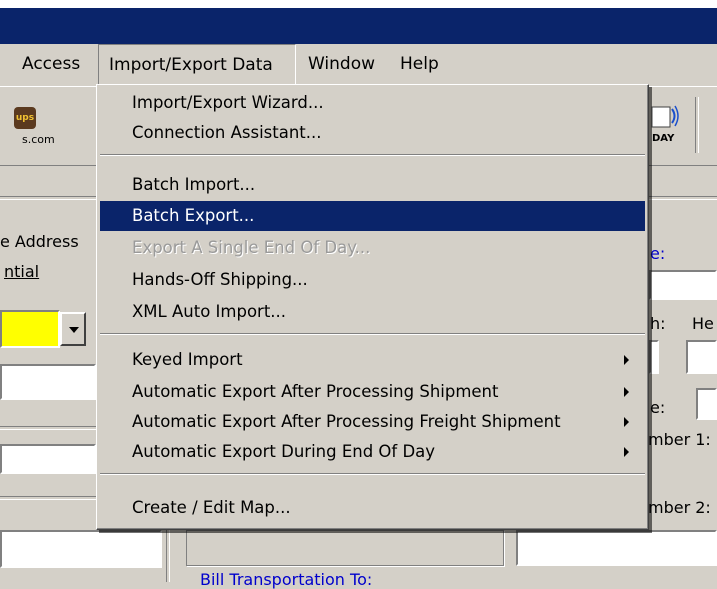  Describe the element at coordinates (341, 64) in the screenshot. I see `menu-window: Window` at that location.